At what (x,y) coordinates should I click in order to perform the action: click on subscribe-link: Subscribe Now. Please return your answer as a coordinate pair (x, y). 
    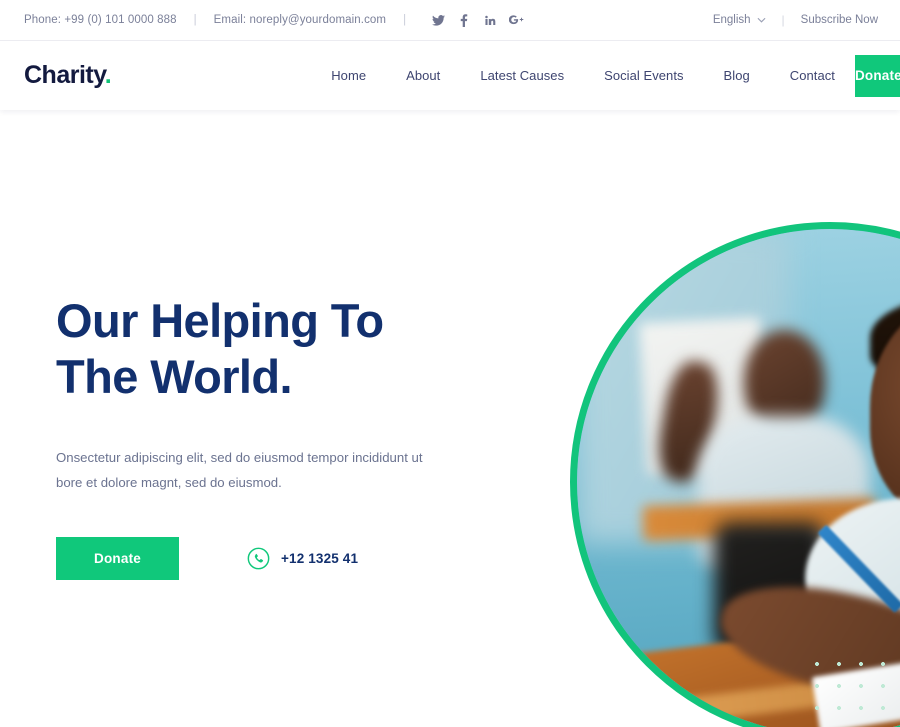
    Looking at the image, I should click on (839, 20).